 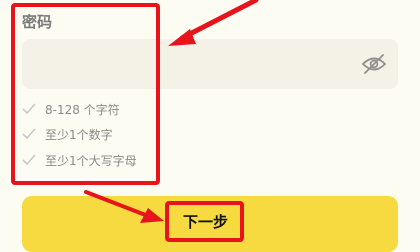 I want to click on next-button-label: 下一步, so click(x=206, y=222).